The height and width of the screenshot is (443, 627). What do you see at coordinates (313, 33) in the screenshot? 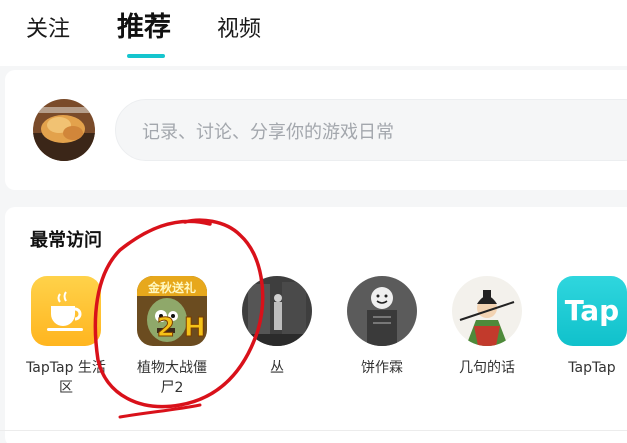
I see `top-tab-bar: 关注 推荐 视频` at bounding box center [313, 33].